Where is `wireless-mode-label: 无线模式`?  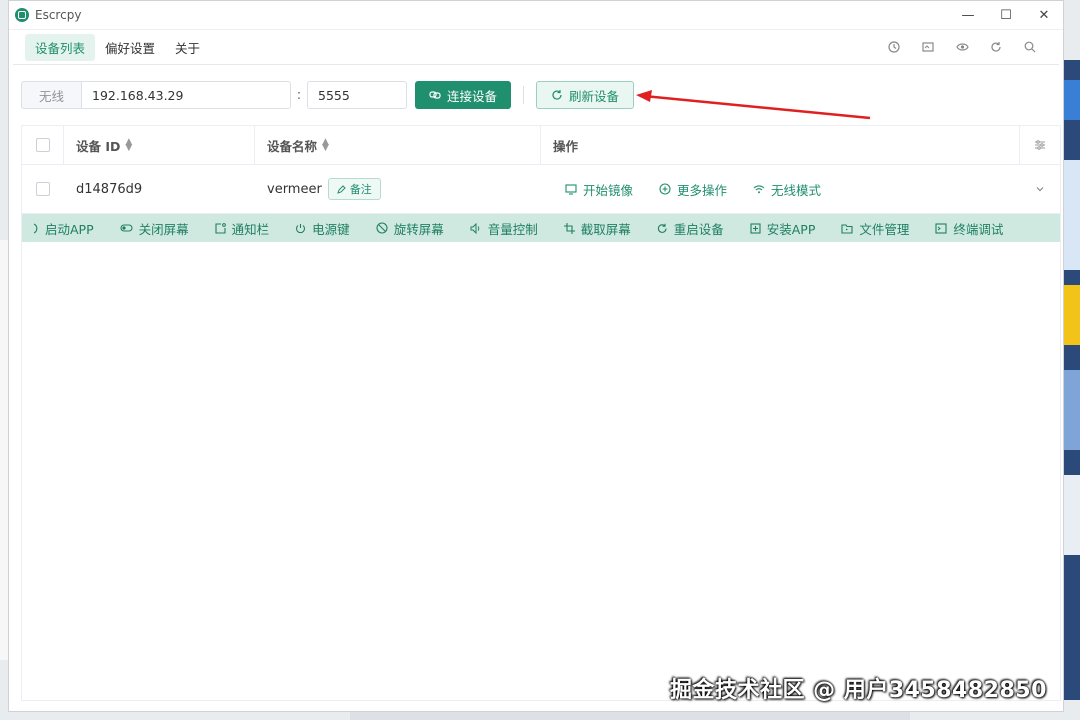
wireless-mode-label: 无线模式 is located at coordinates (796, 190).